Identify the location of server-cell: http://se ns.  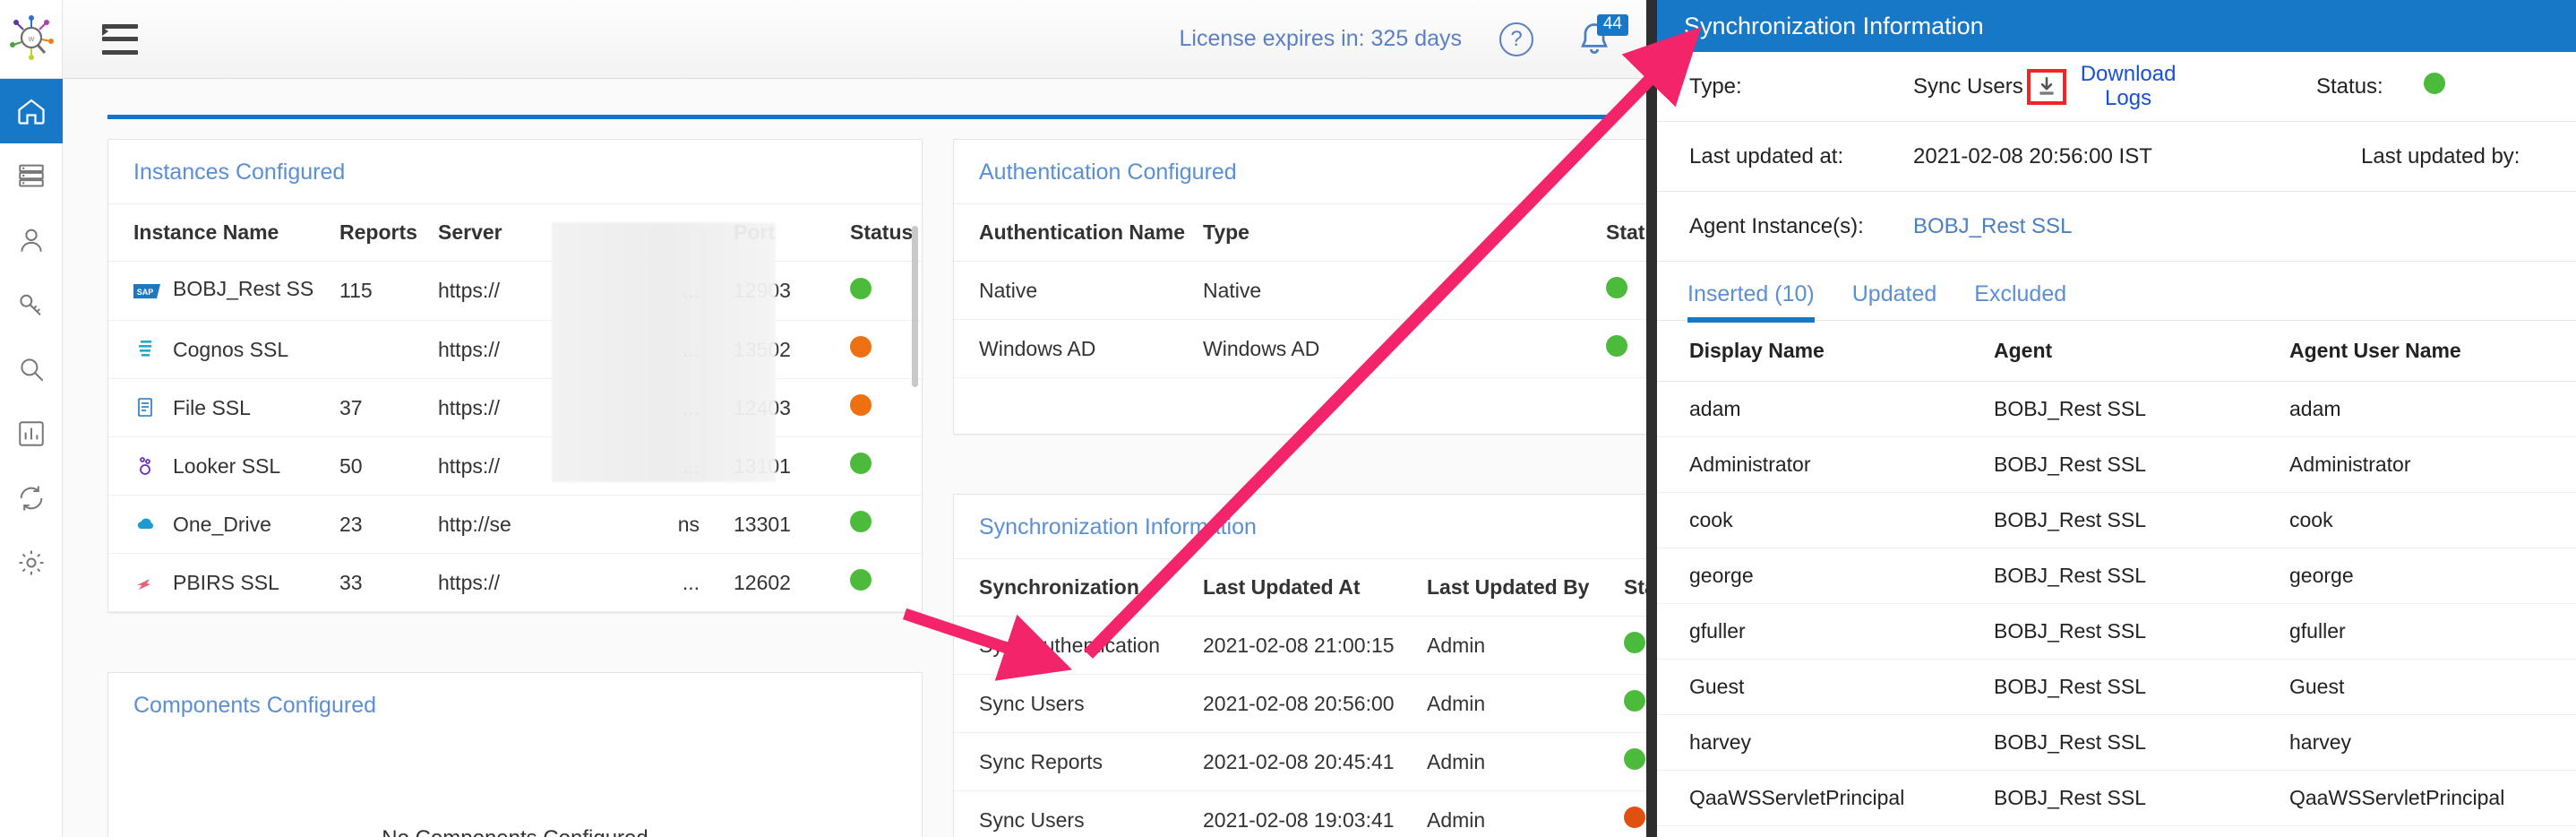
(560, 524).